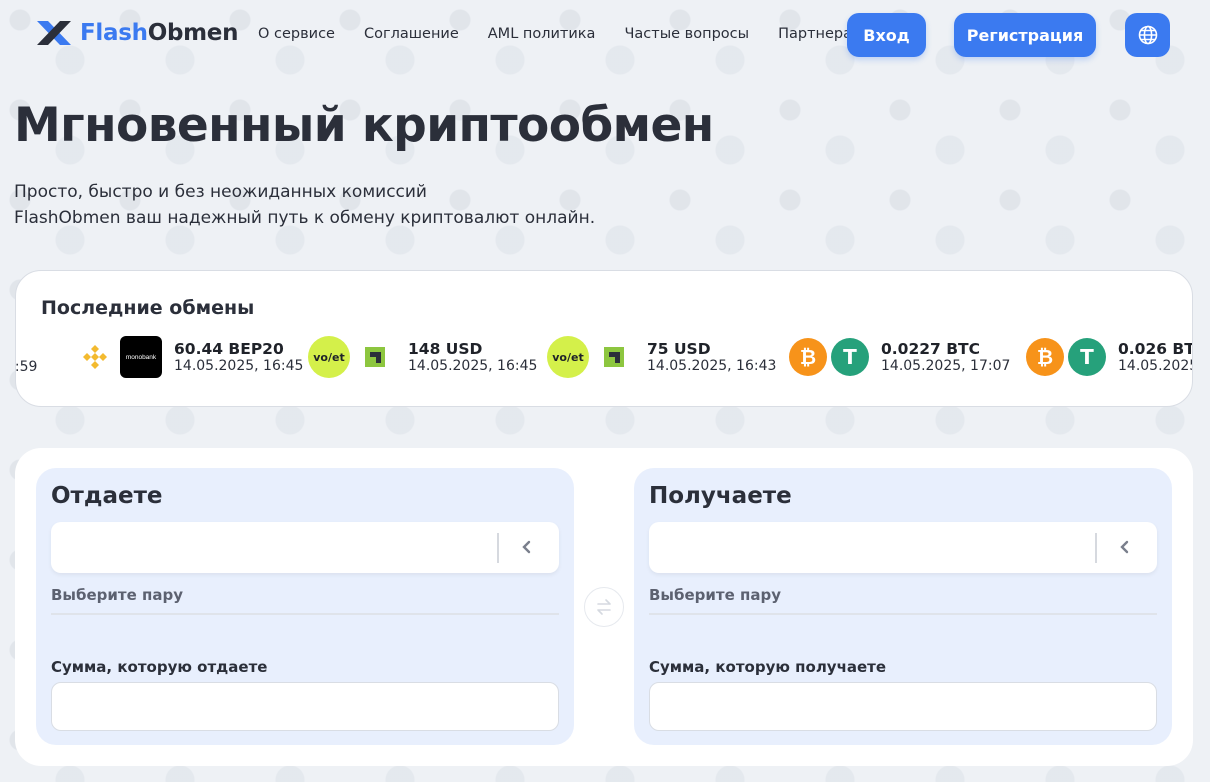 The height and width of the screenshot is (782, 1210). Describe the element at coordinates (54, 33) in the screenshot. I see `logo-x-icon` at that location.